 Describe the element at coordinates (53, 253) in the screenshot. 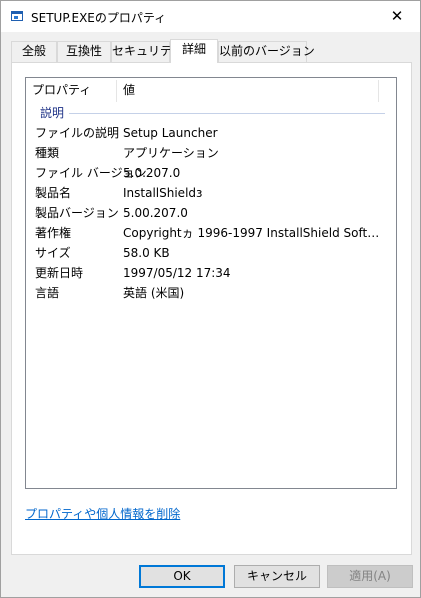

I see `property-name: サイズ` at that location.